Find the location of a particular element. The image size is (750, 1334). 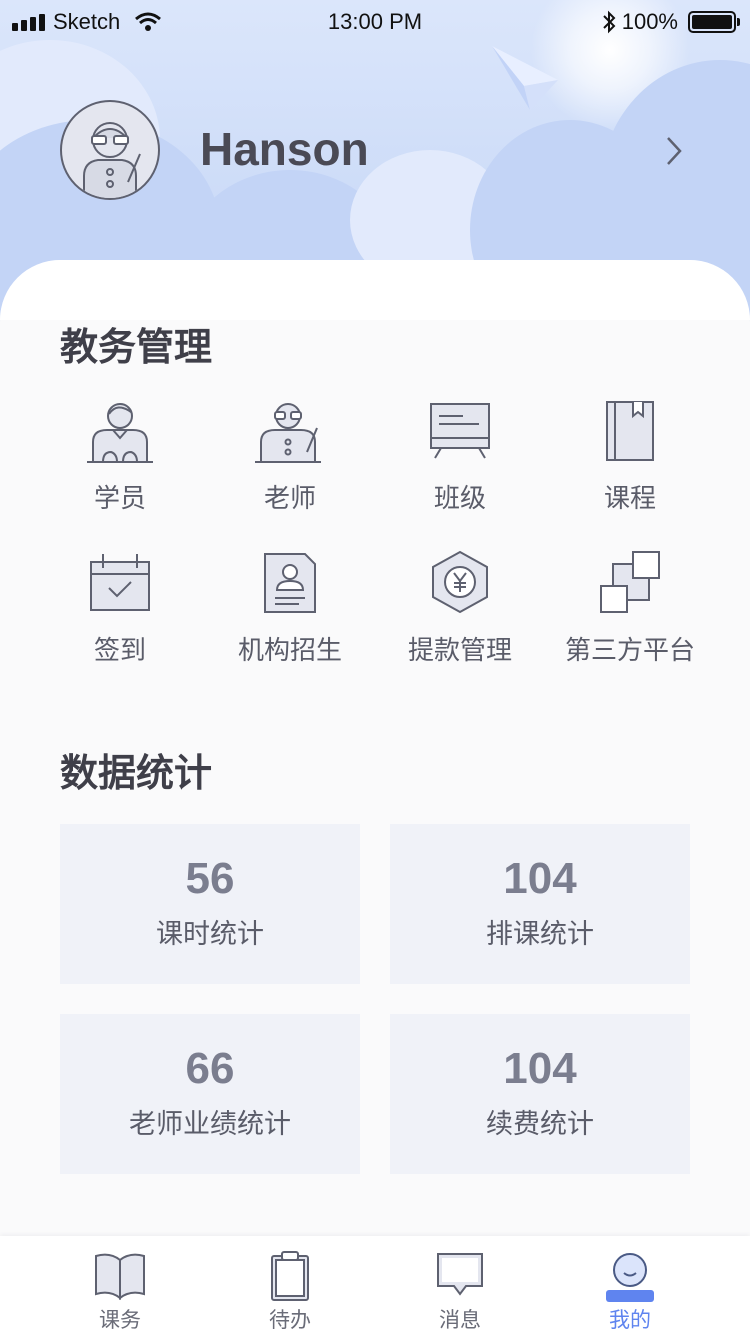

grid-item-label: 机构招生 is located at coordinates (289, 650).